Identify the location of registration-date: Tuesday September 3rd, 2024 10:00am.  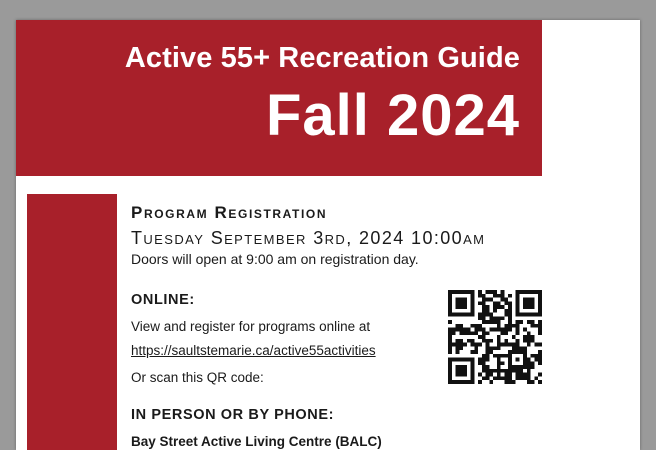
(308, 238).